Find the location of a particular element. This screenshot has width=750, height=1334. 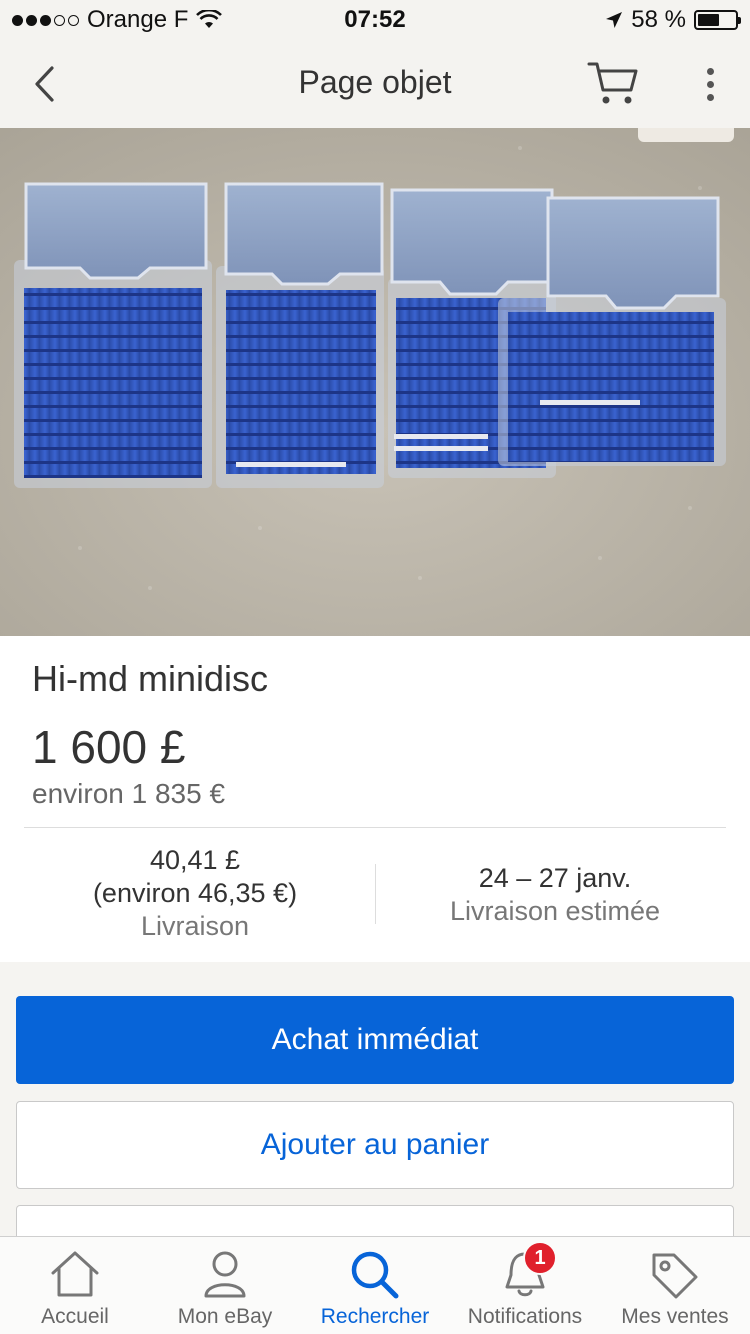

battery-percent: 58 % is located at coordinates (658, 19).